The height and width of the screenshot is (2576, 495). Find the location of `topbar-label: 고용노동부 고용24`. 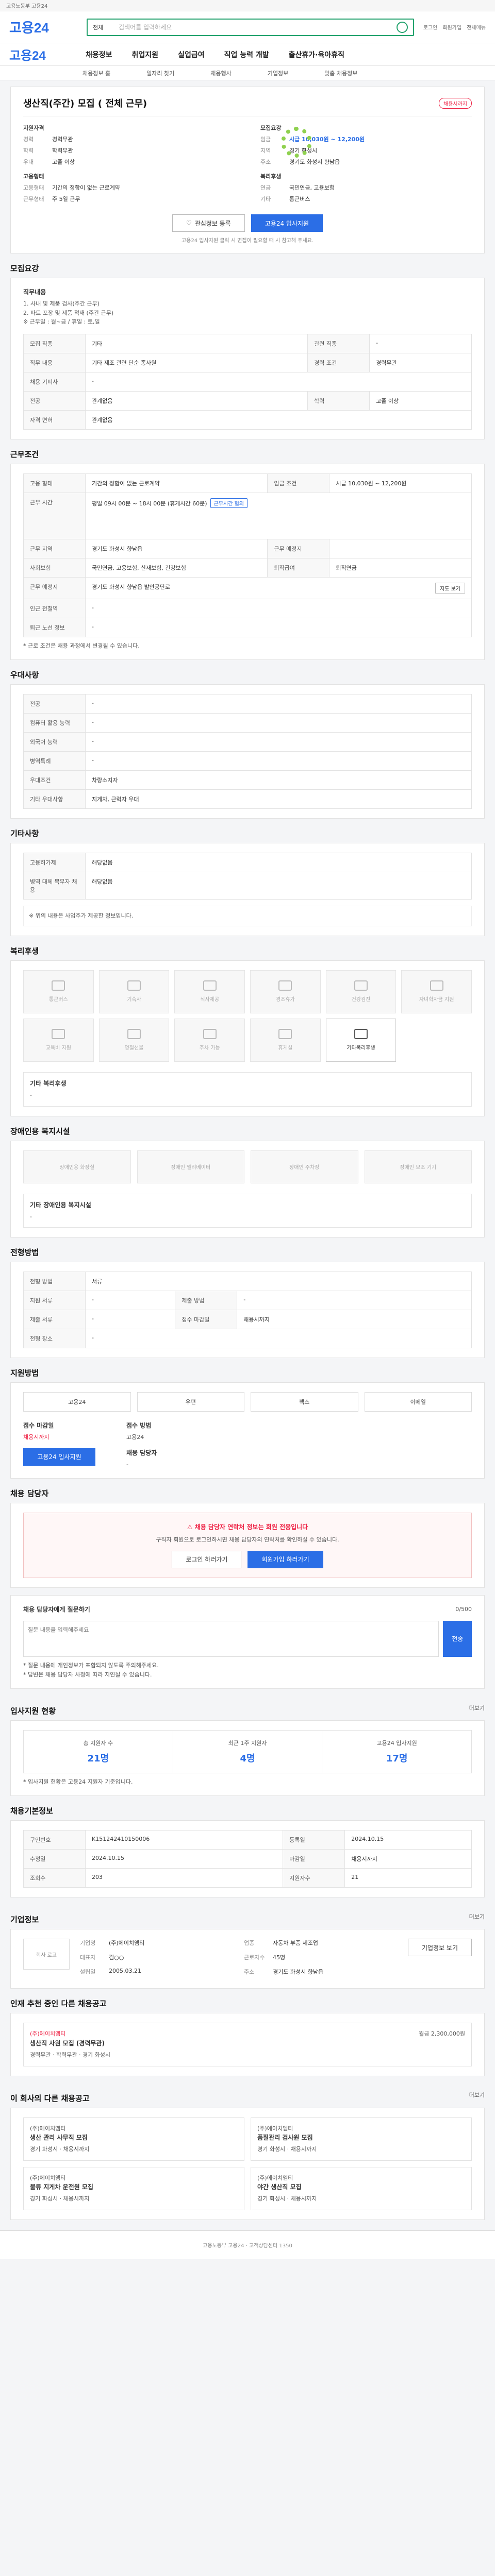

topbar-label: 고용노동부 고용24 is located at coordinates (27, 6).